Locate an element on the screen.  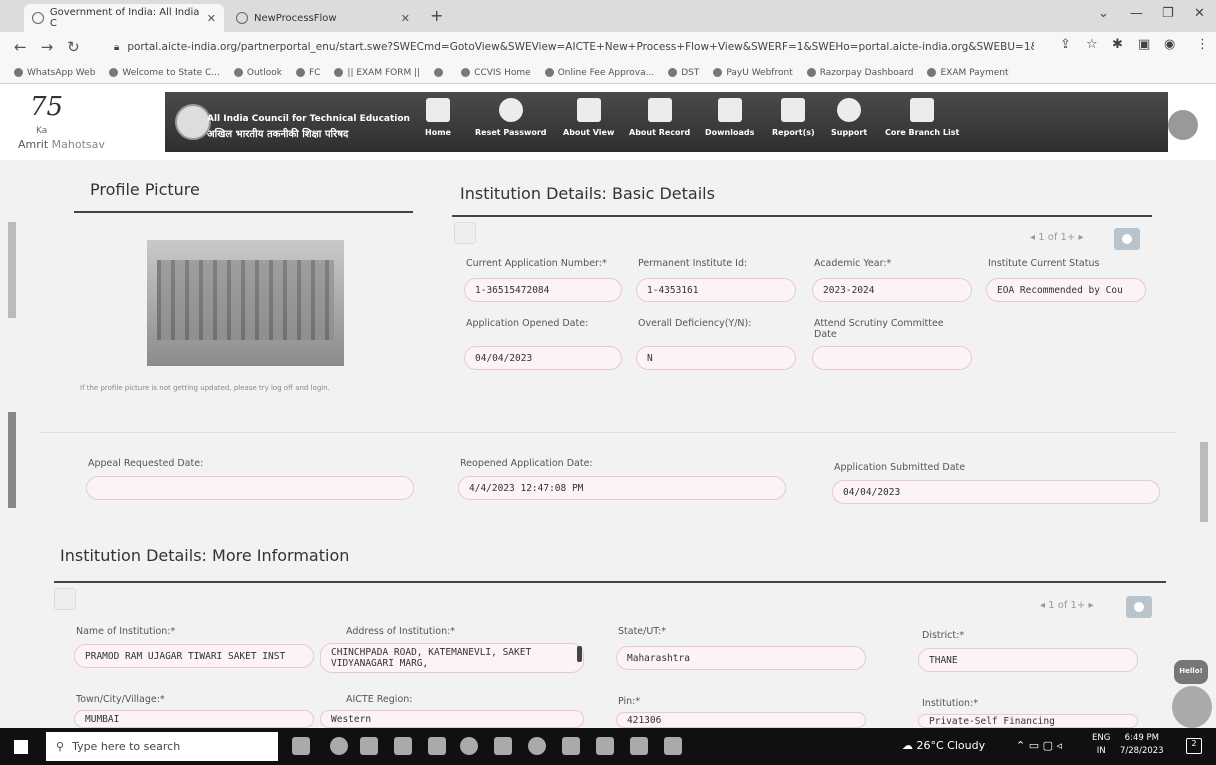
left-scroll-indicator is located at coordinates (12, 270).